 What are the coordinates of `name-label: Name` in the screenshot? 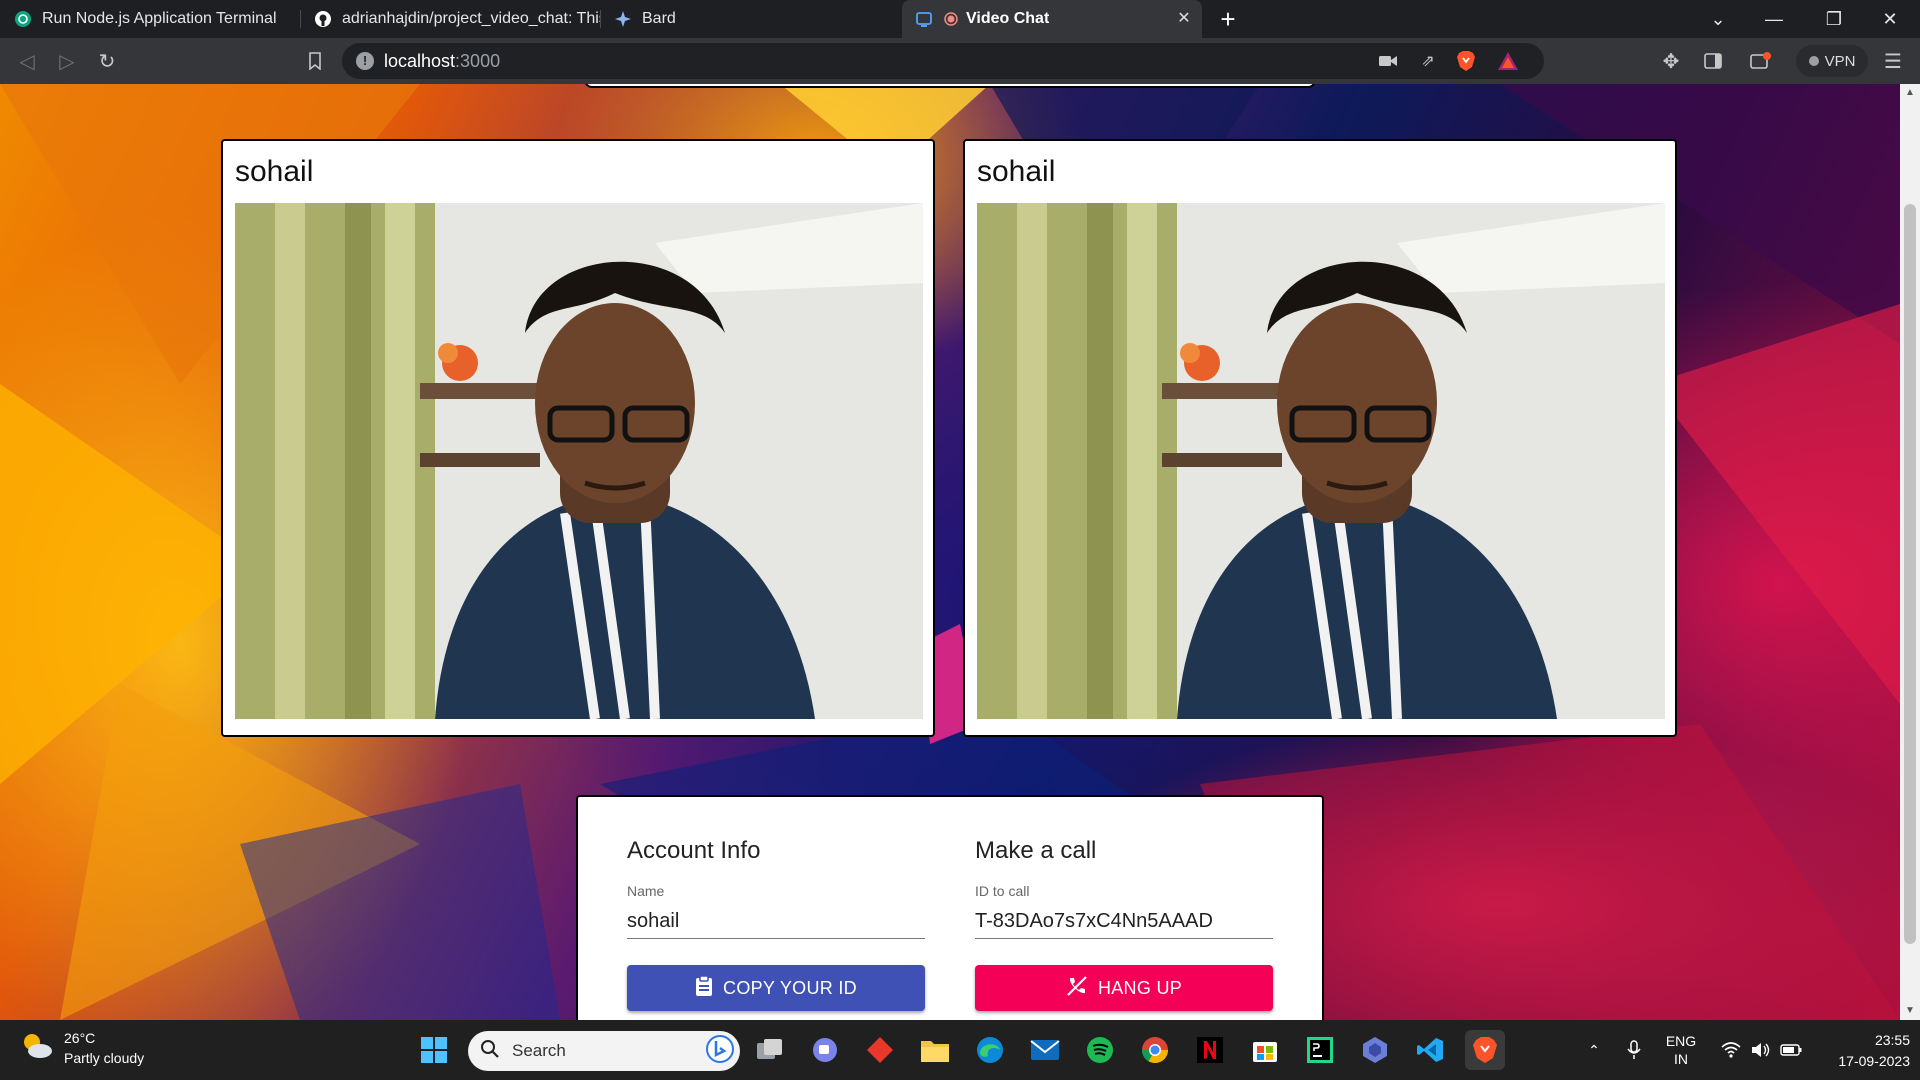 It's located at (646, 891).